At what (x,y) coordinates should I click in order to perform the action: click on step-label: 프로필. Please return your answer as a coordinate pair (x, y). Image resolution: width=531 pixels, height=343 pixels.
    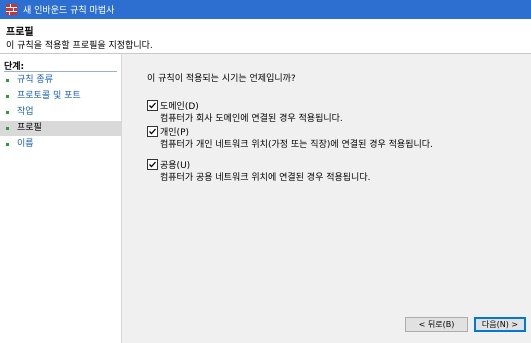
    Looking at the image, I should click on (29, 128).